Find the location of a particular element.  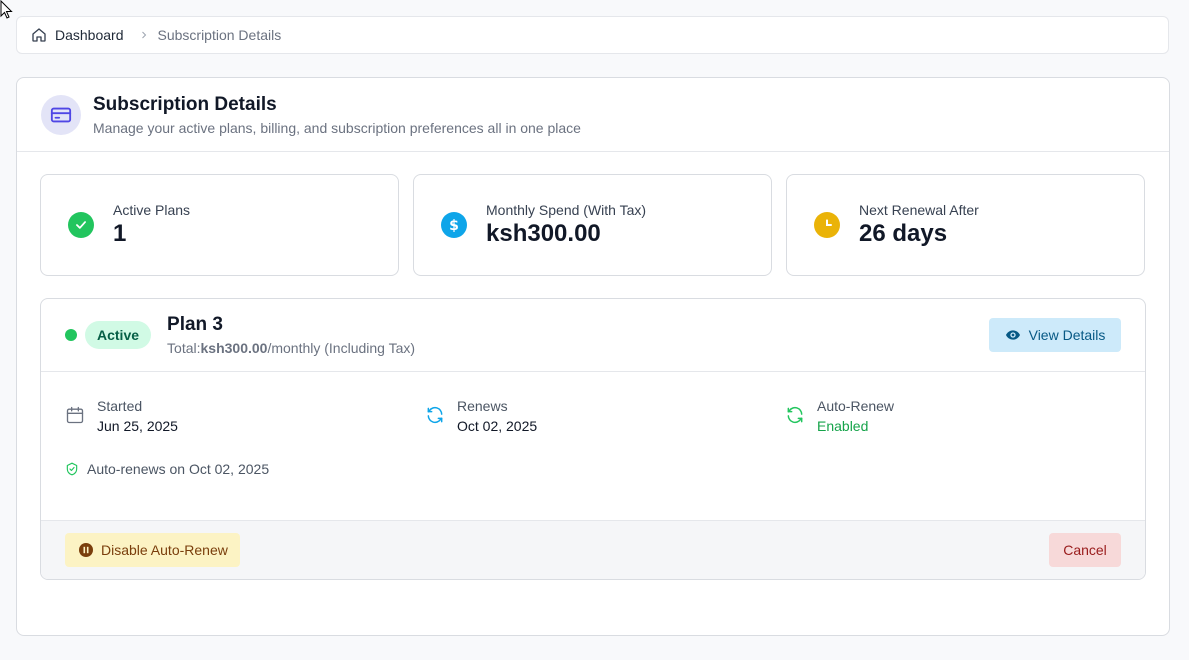

detail-started: Started Jun 25, 2025 is located at coordinates (245, 416).